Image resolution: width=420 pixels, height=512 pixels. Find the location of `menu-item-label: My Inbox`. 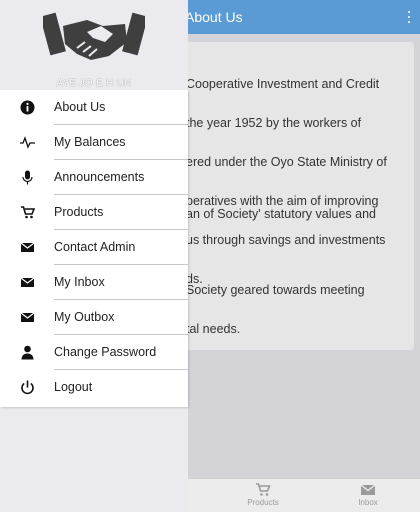

menu-item-label: My Inbox is located at coordinates (79, 282).